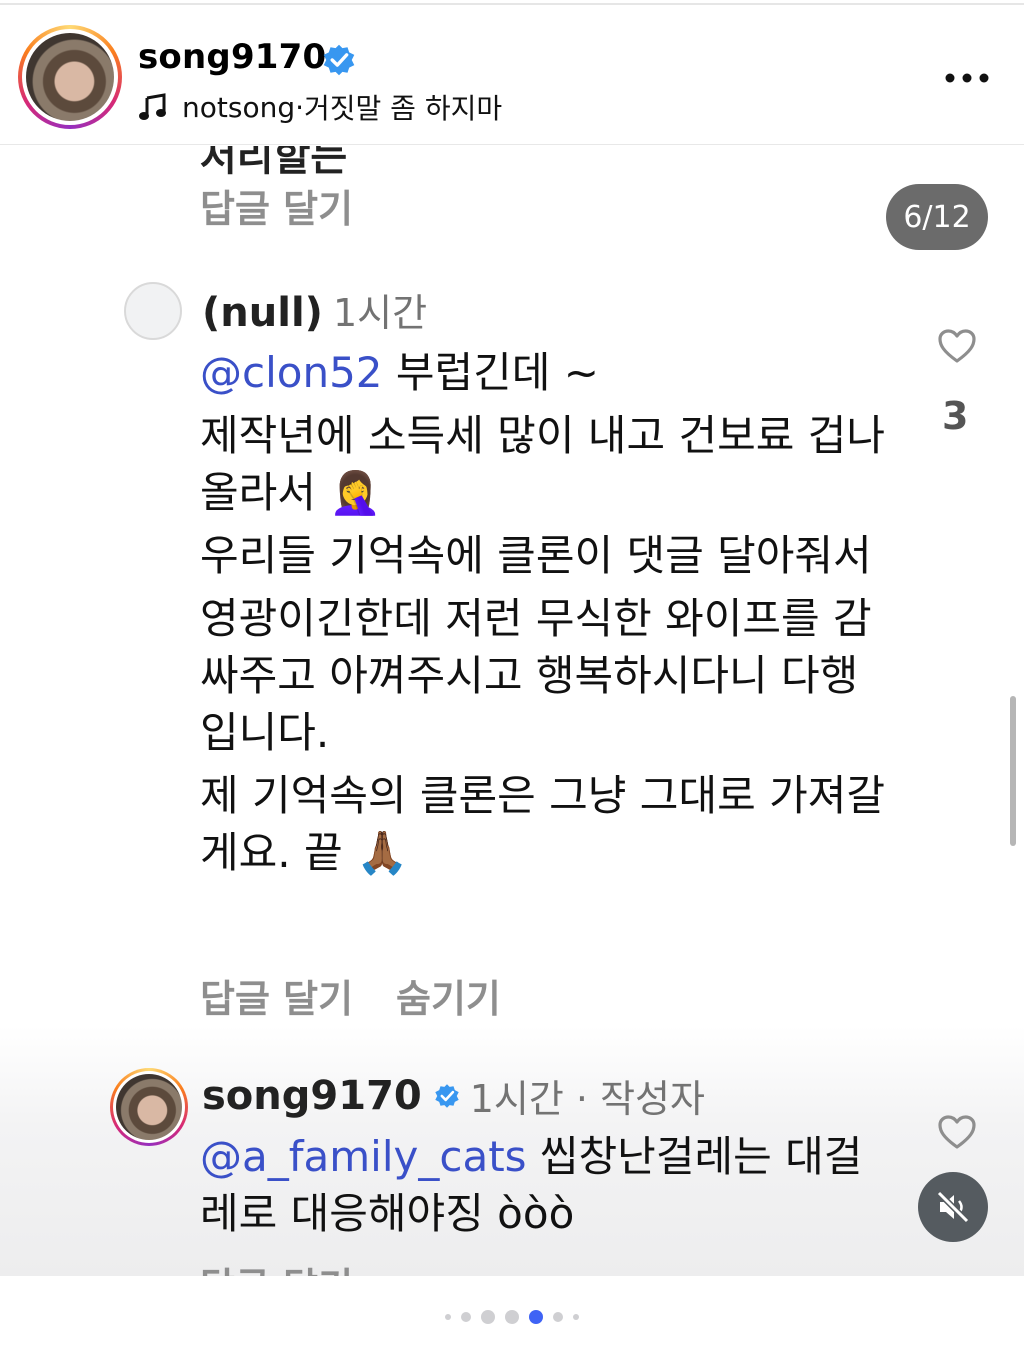 The height and width of the screenshot is (1348, 1024). What do you see at coordinates (967, 78) in the screenshot?
I see `more-icon` at bounding box center [967, 78].